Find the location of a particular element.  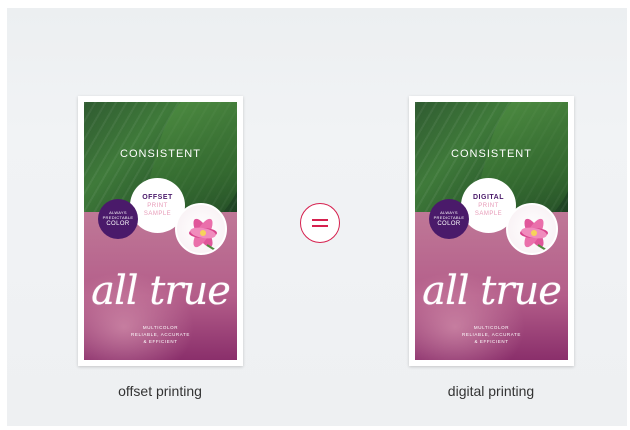

equals-icon is located at coordinates (320, 223).